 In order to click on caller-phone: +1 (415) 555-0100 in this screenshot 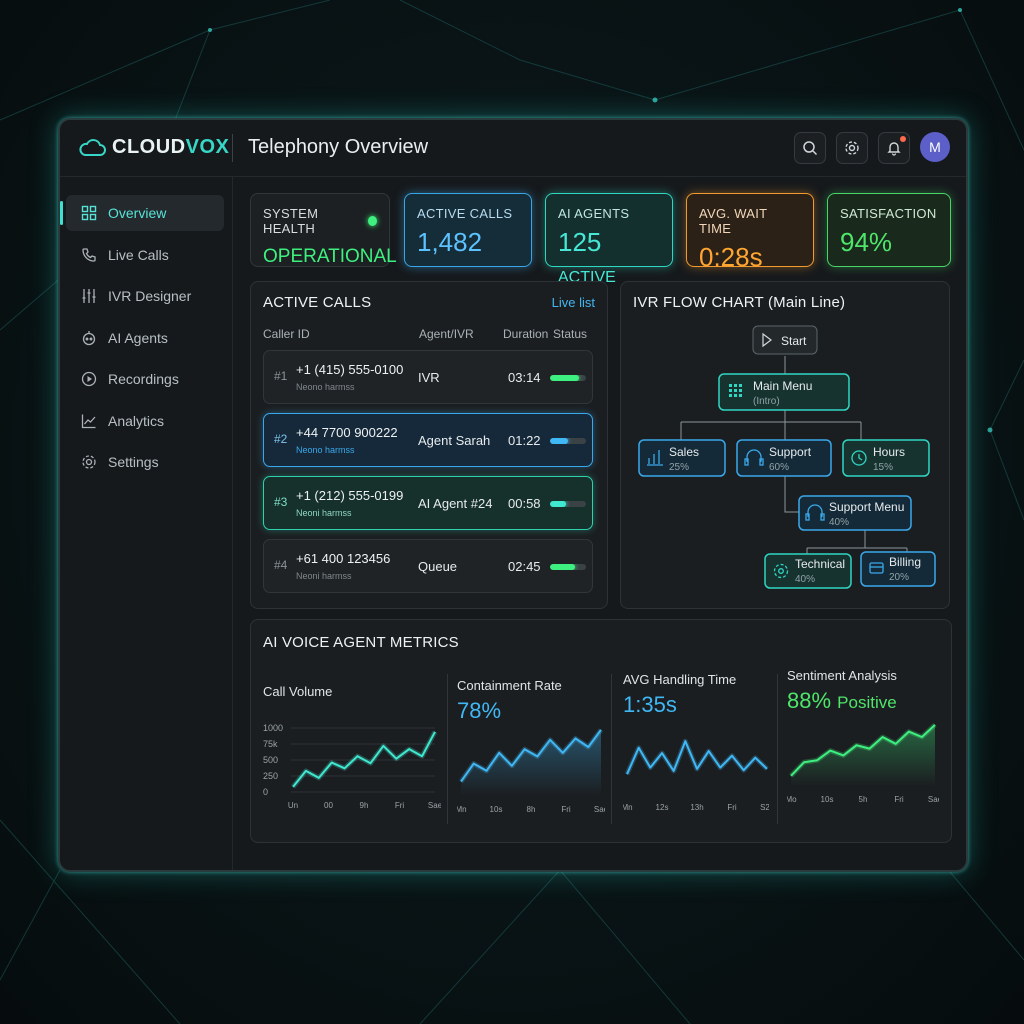, I will do `click(350, 369)`.